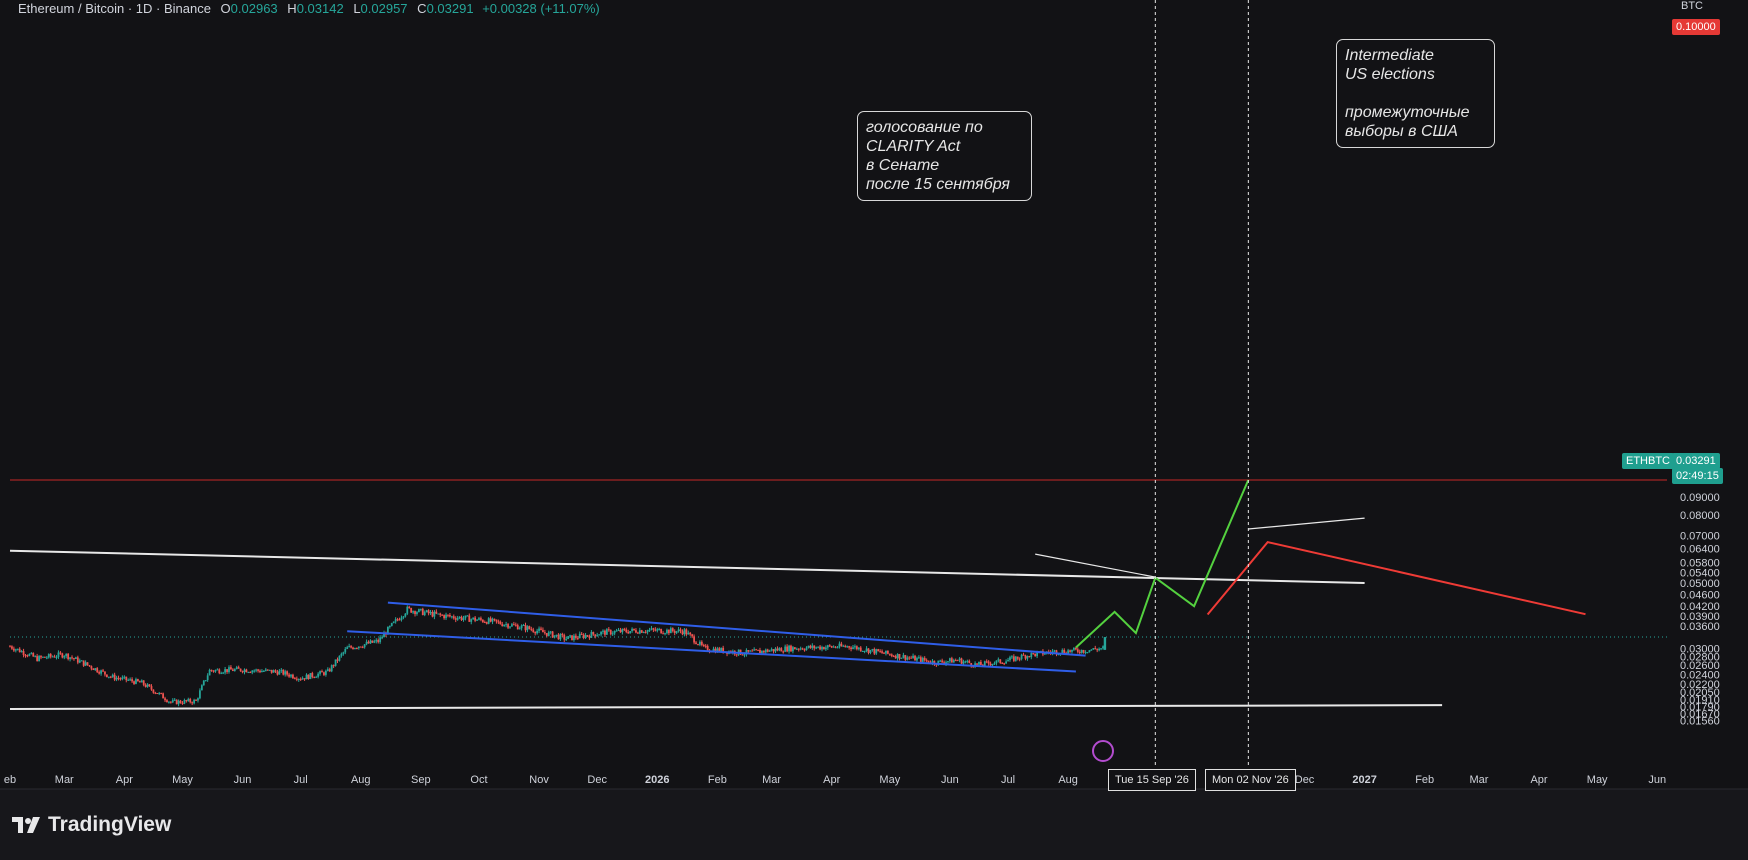 This screenshot has width=1748, height=860. I want to click on high-key: H, so click(292, 8).